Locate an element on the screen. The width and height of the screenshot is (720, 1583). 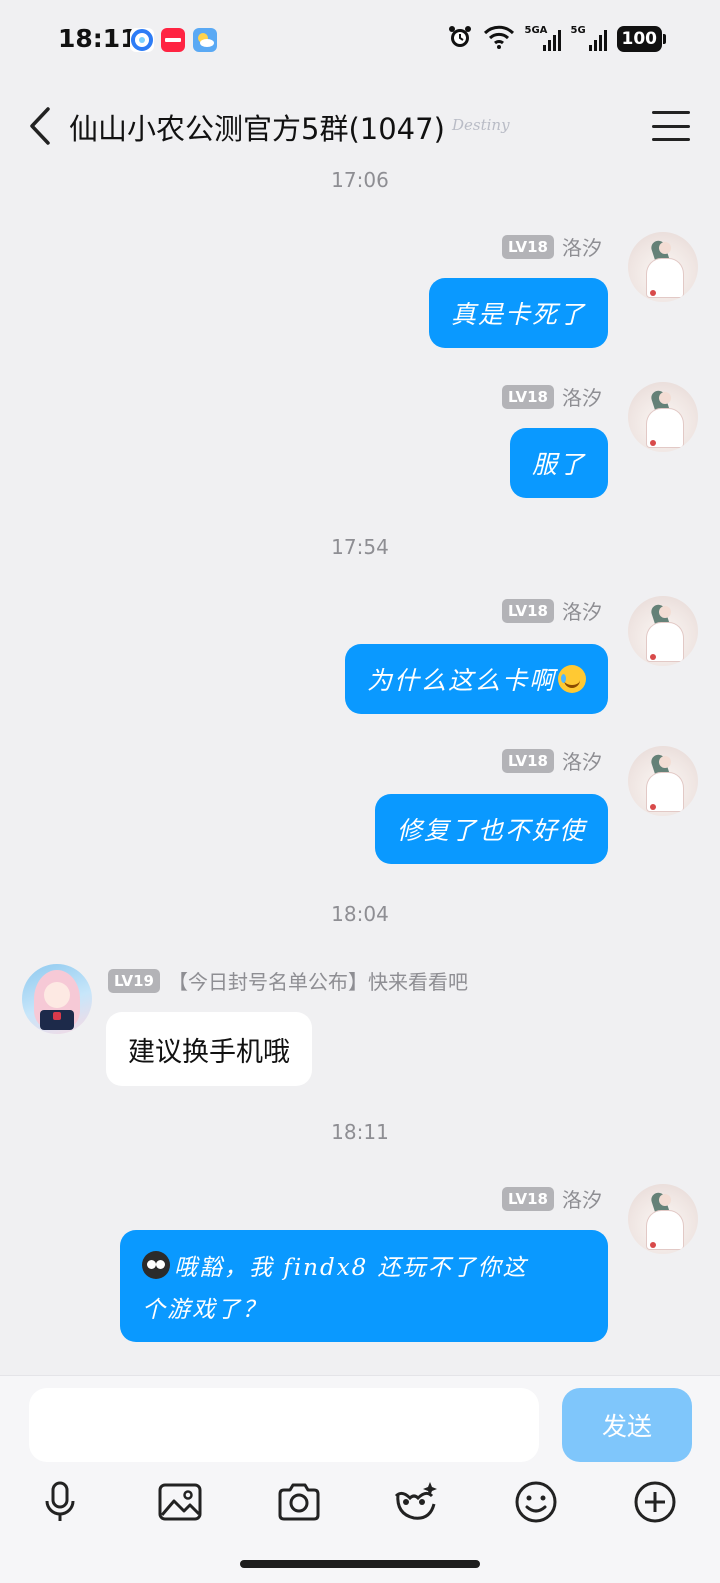
signal-5ga-icon: 5GA is located at coordinates (543, 39).